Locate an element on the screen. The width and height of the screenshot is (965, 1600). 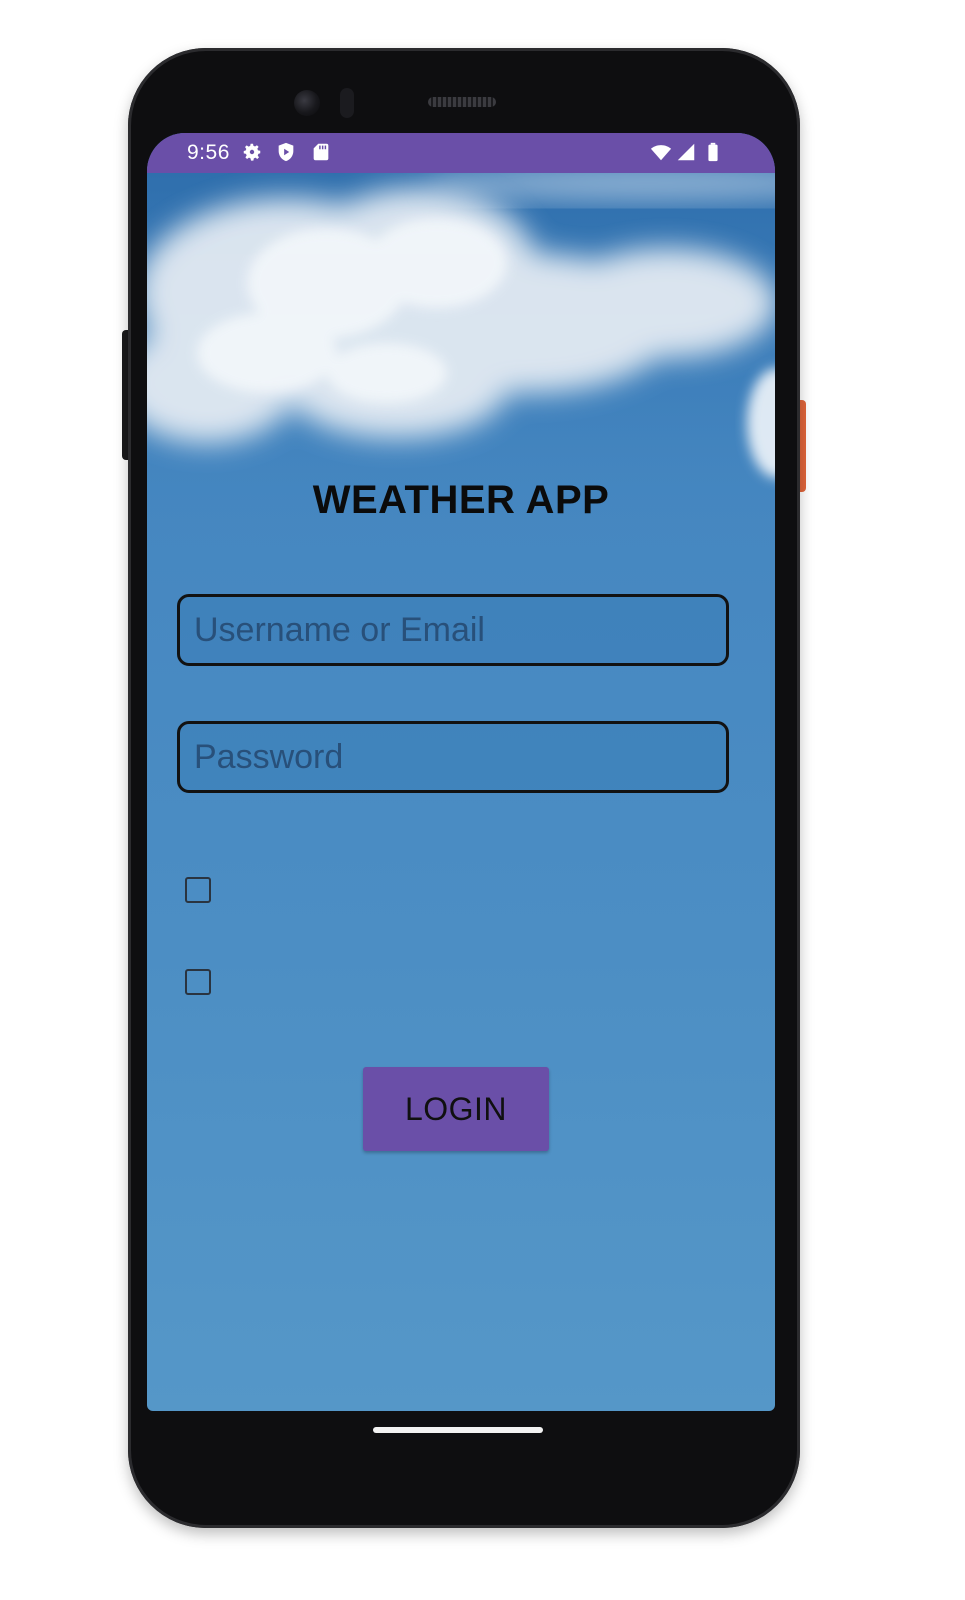
password-input is located at coordinates (454, 757).